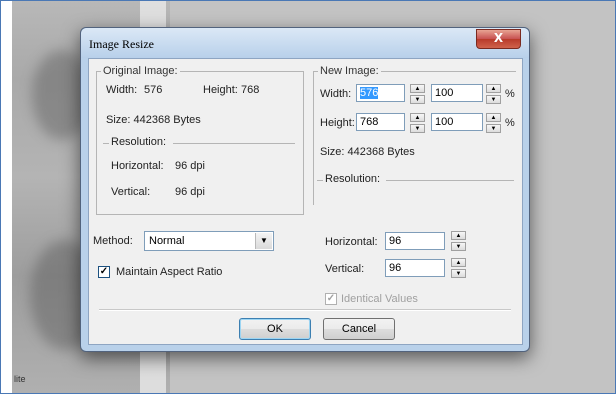 The image size is (616, 394). I want to click on original-horizontal-value: 96 dpi, so click(190, 166).